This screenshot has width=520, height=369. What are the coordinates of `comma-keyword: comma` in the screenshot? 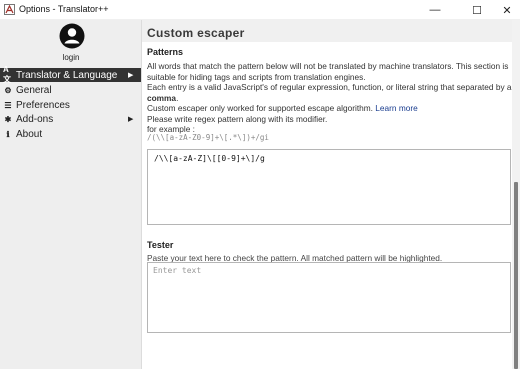 It's located at (162, 97).